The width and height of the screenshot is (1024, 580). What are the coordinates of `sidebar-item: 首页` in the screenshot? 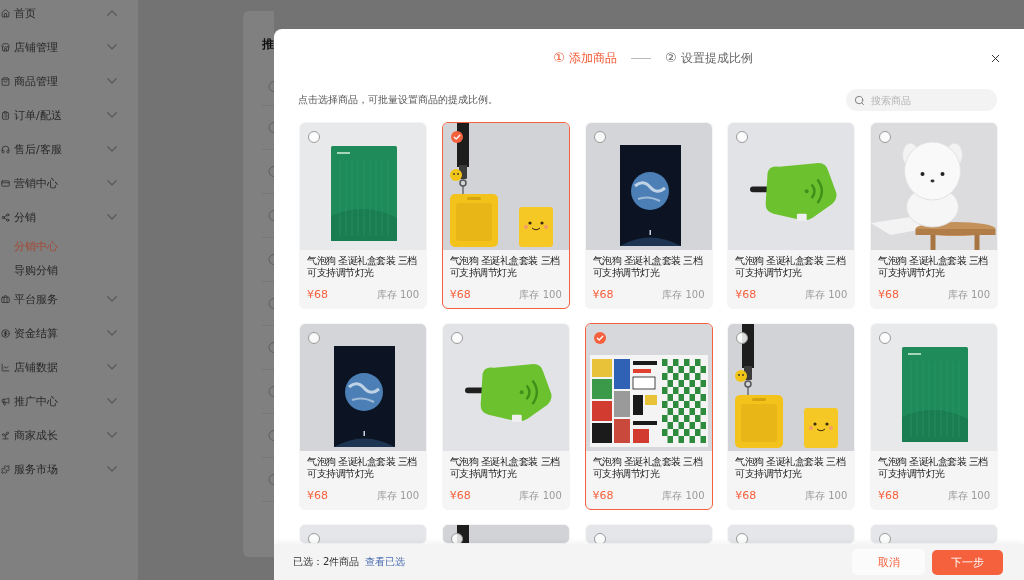 It's located at (60, 13).